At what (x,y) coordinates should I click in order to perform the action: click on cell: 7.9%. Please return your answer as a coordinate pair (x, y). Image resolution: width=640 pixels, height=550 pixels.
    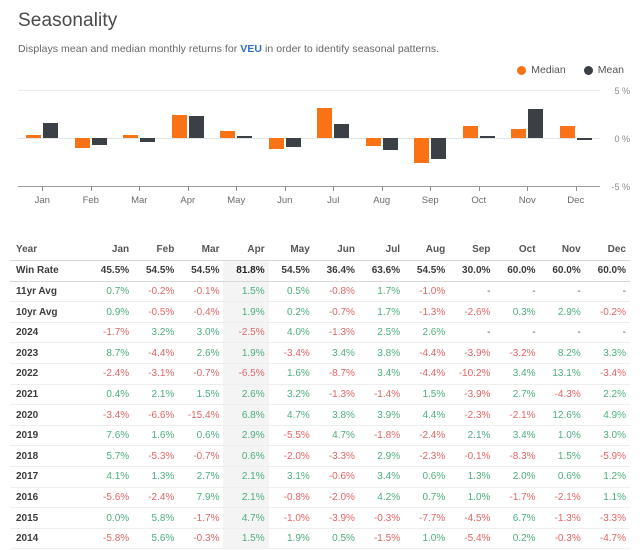
    Looking at the image, I should click on (201, 498).